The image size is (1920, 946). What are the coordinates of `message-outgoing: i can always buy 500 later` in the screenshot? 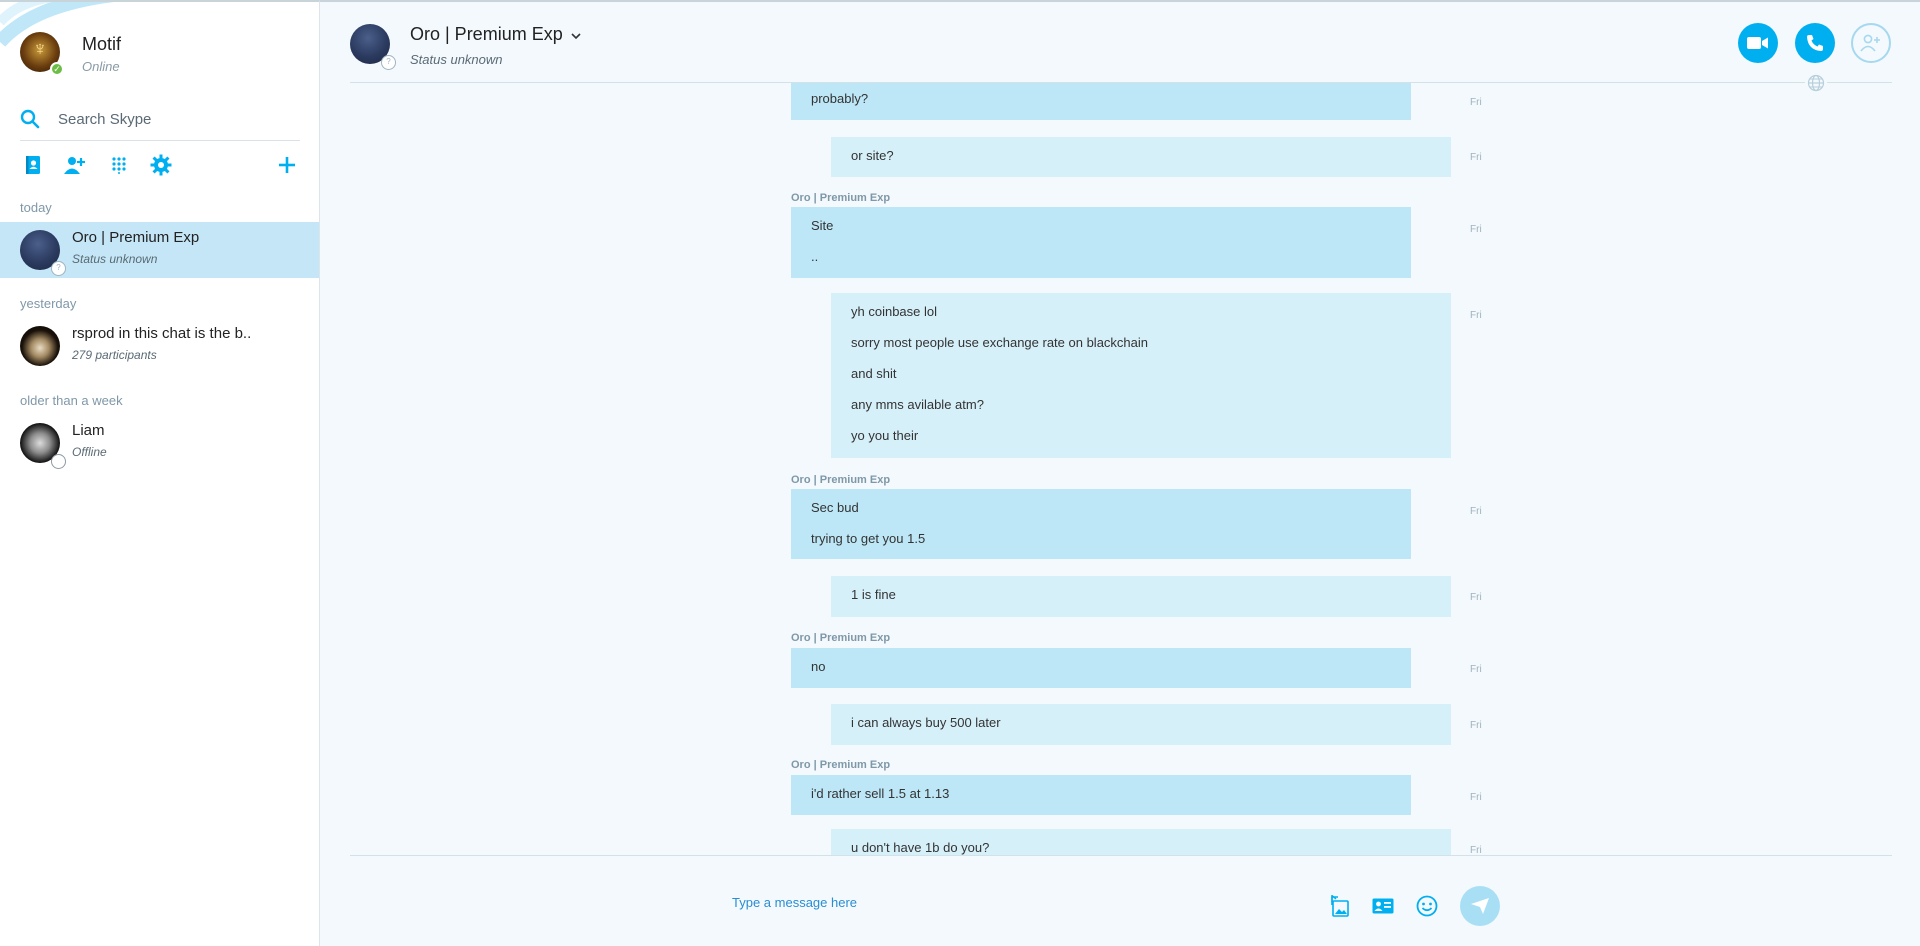 It's located at (1141, 724).